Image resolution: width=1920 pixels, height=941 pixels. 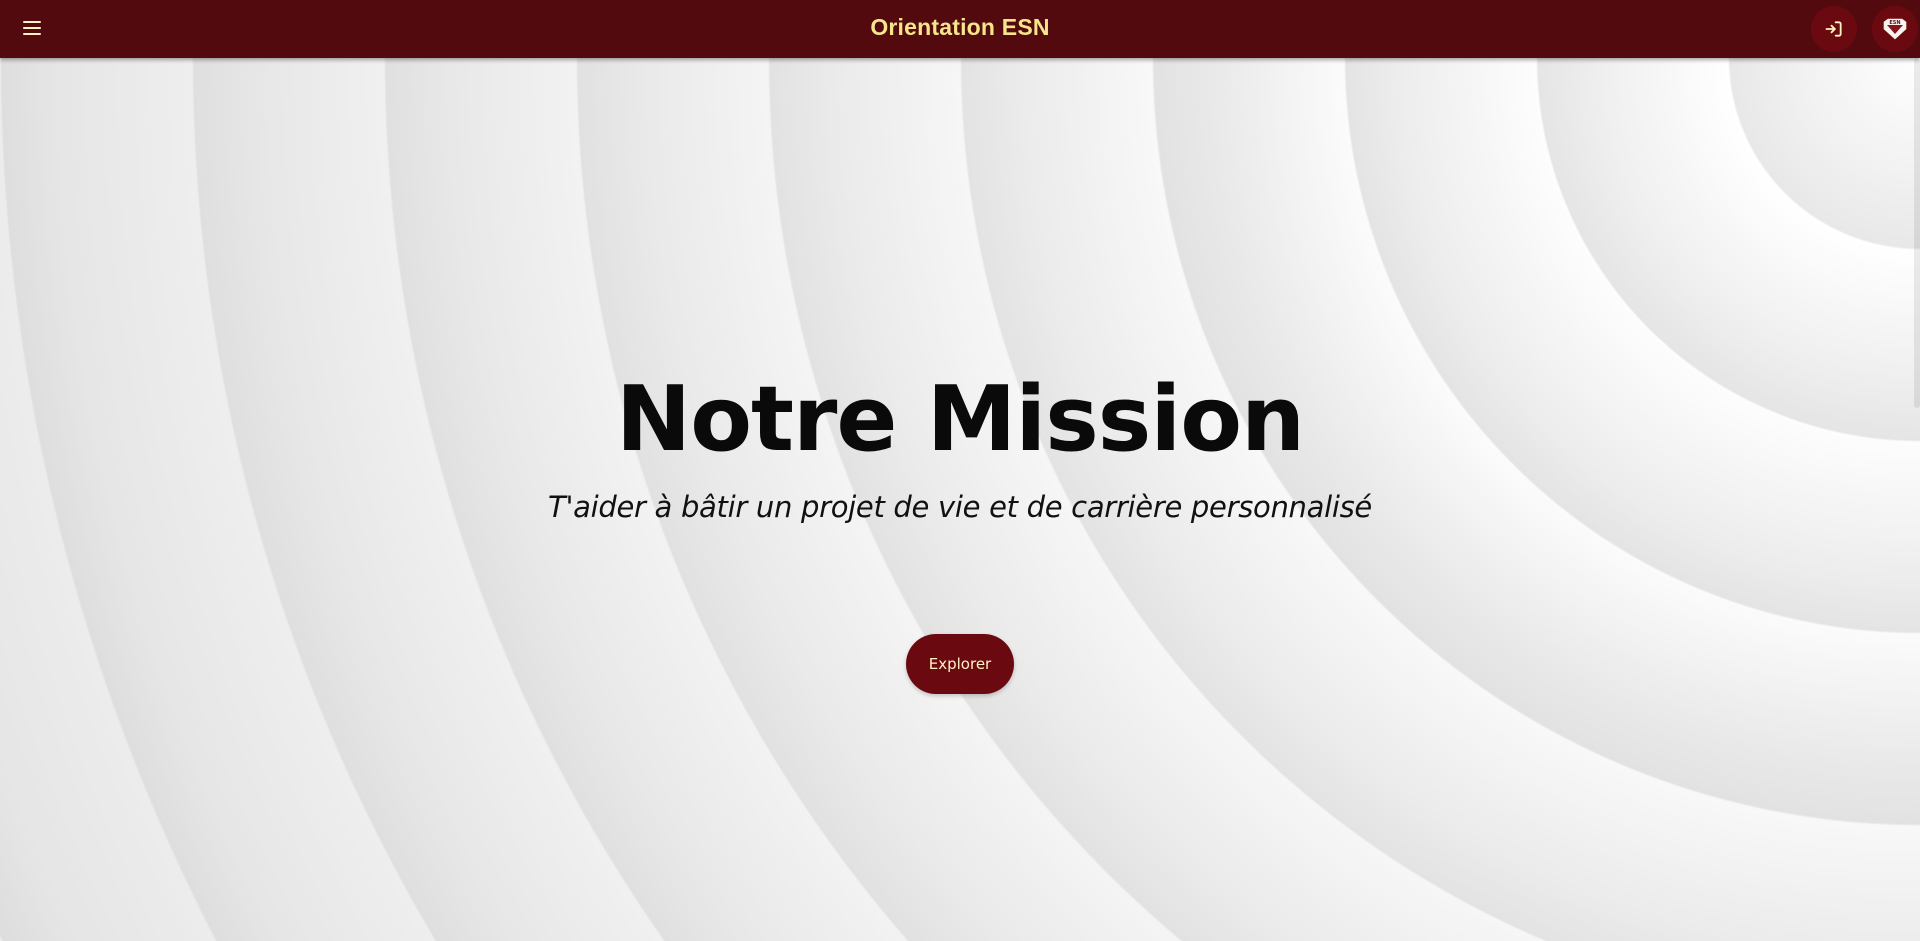 I want to click on svg-text: ESN, so click(x=1894, y=23).